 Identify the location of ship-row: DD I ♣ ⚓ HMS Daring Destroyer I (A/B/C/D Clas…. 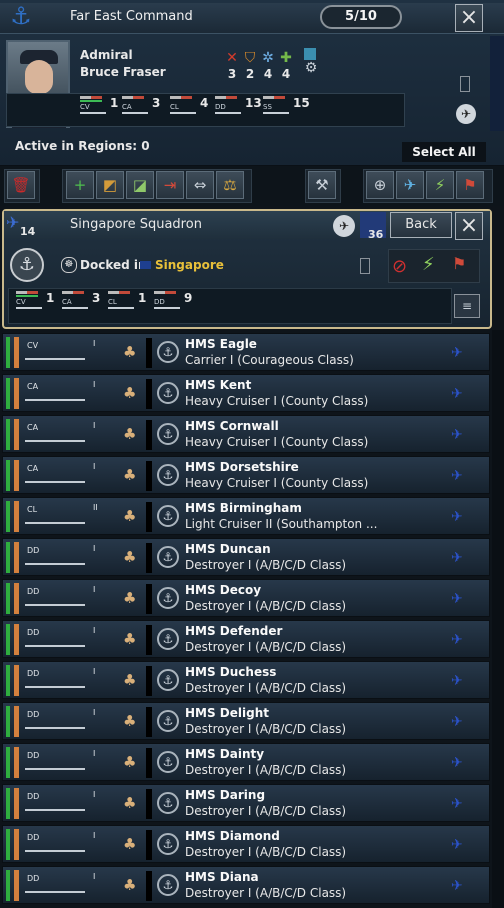
(246, 803).